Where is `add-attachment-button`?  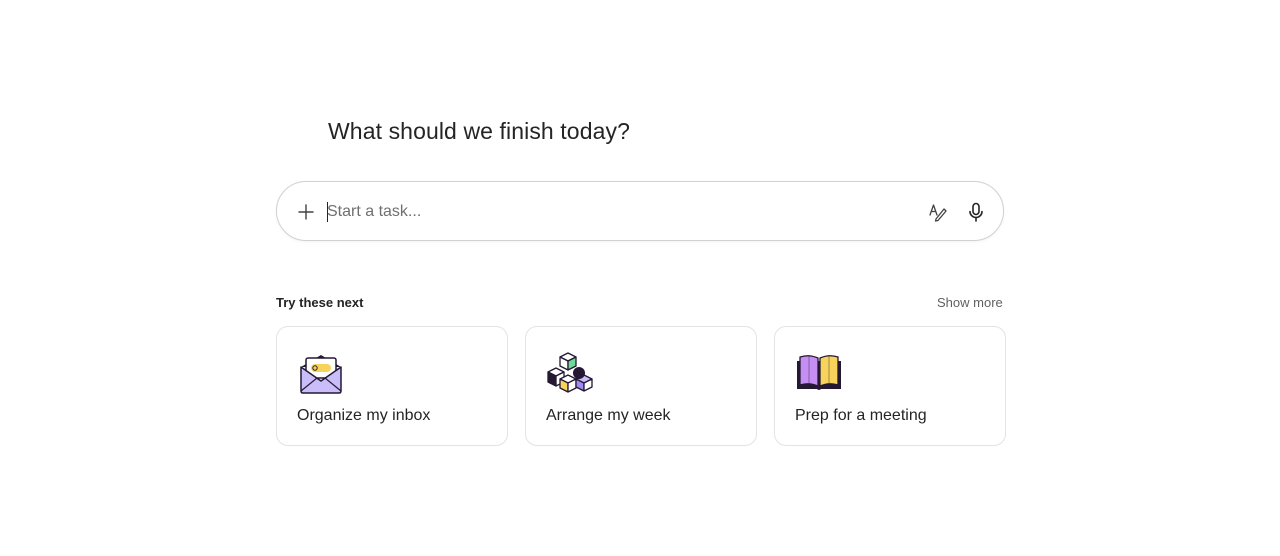
add-attachment-button is located at coordinates (306, 212).